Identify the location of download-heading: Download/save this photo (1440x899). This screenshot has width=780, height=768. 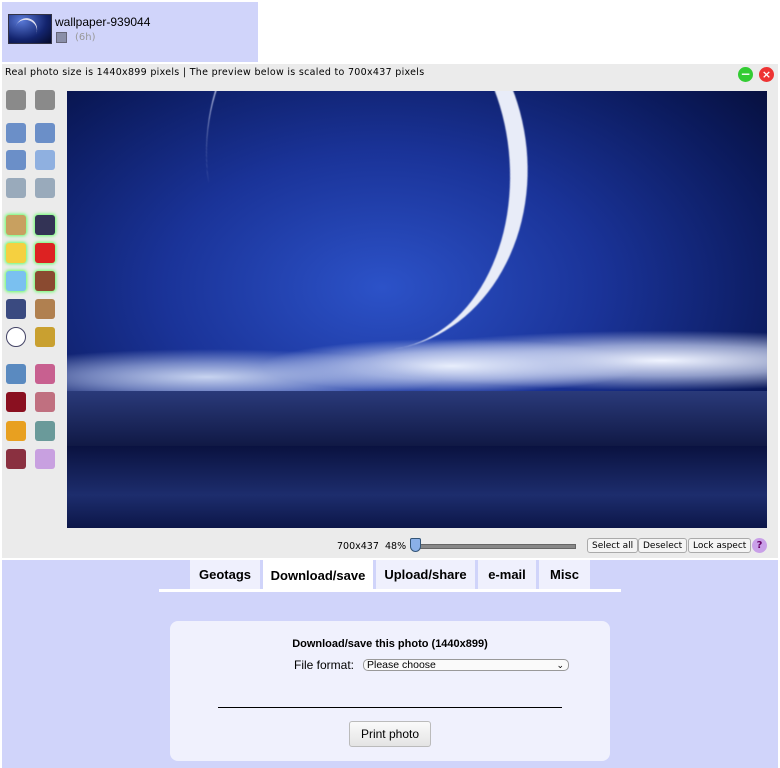
(390, 644).